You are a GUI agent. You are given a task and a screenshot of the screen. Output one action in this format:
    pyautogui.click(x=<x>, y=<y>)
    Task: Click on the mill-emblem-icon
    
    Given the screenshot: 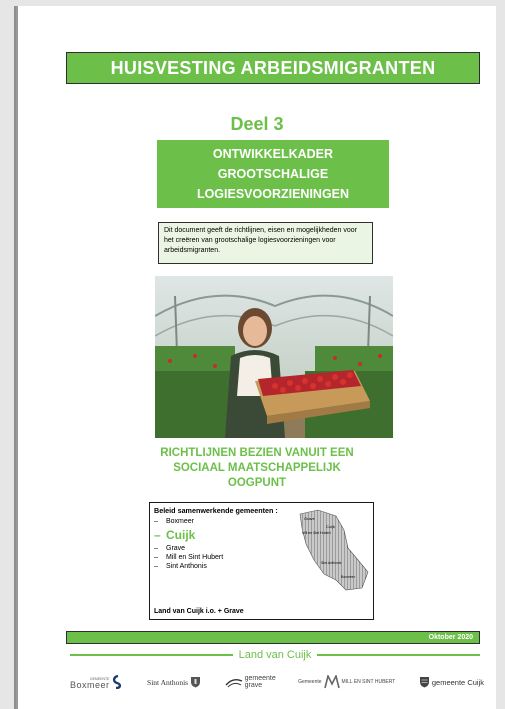 What is the action you would take?
    pyautogui.click(x=331, y=682)
    